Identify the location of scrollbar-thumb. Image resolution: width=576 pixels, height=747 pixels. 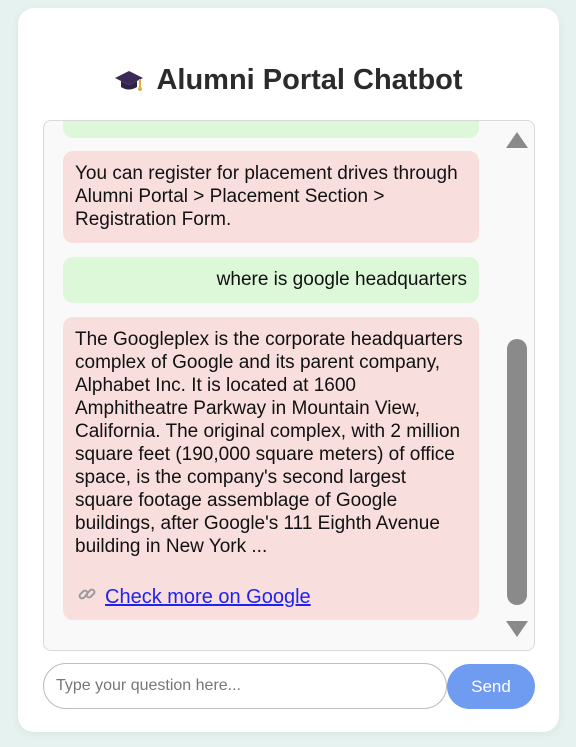
(517, 472).